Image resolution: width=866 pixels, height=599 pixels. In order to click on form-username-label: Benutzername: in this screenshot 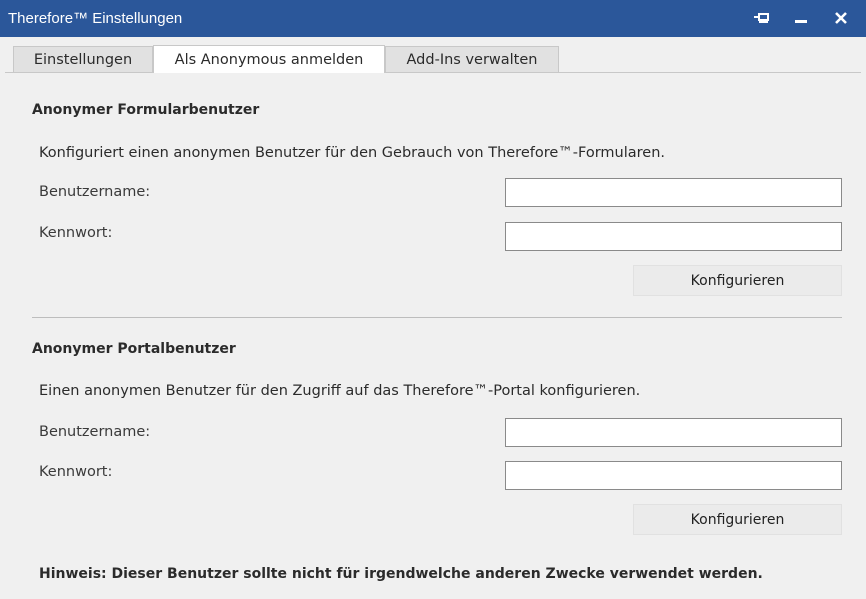, I will do `click(95, 192)`.